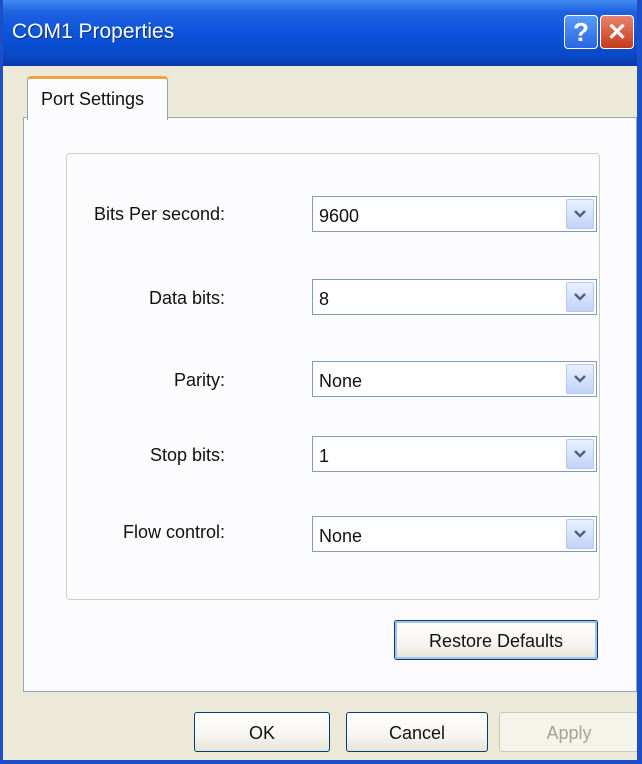  Describe the element at coordinates (324, 299) in the screenshot. I see `combo-value: 8` at that location.